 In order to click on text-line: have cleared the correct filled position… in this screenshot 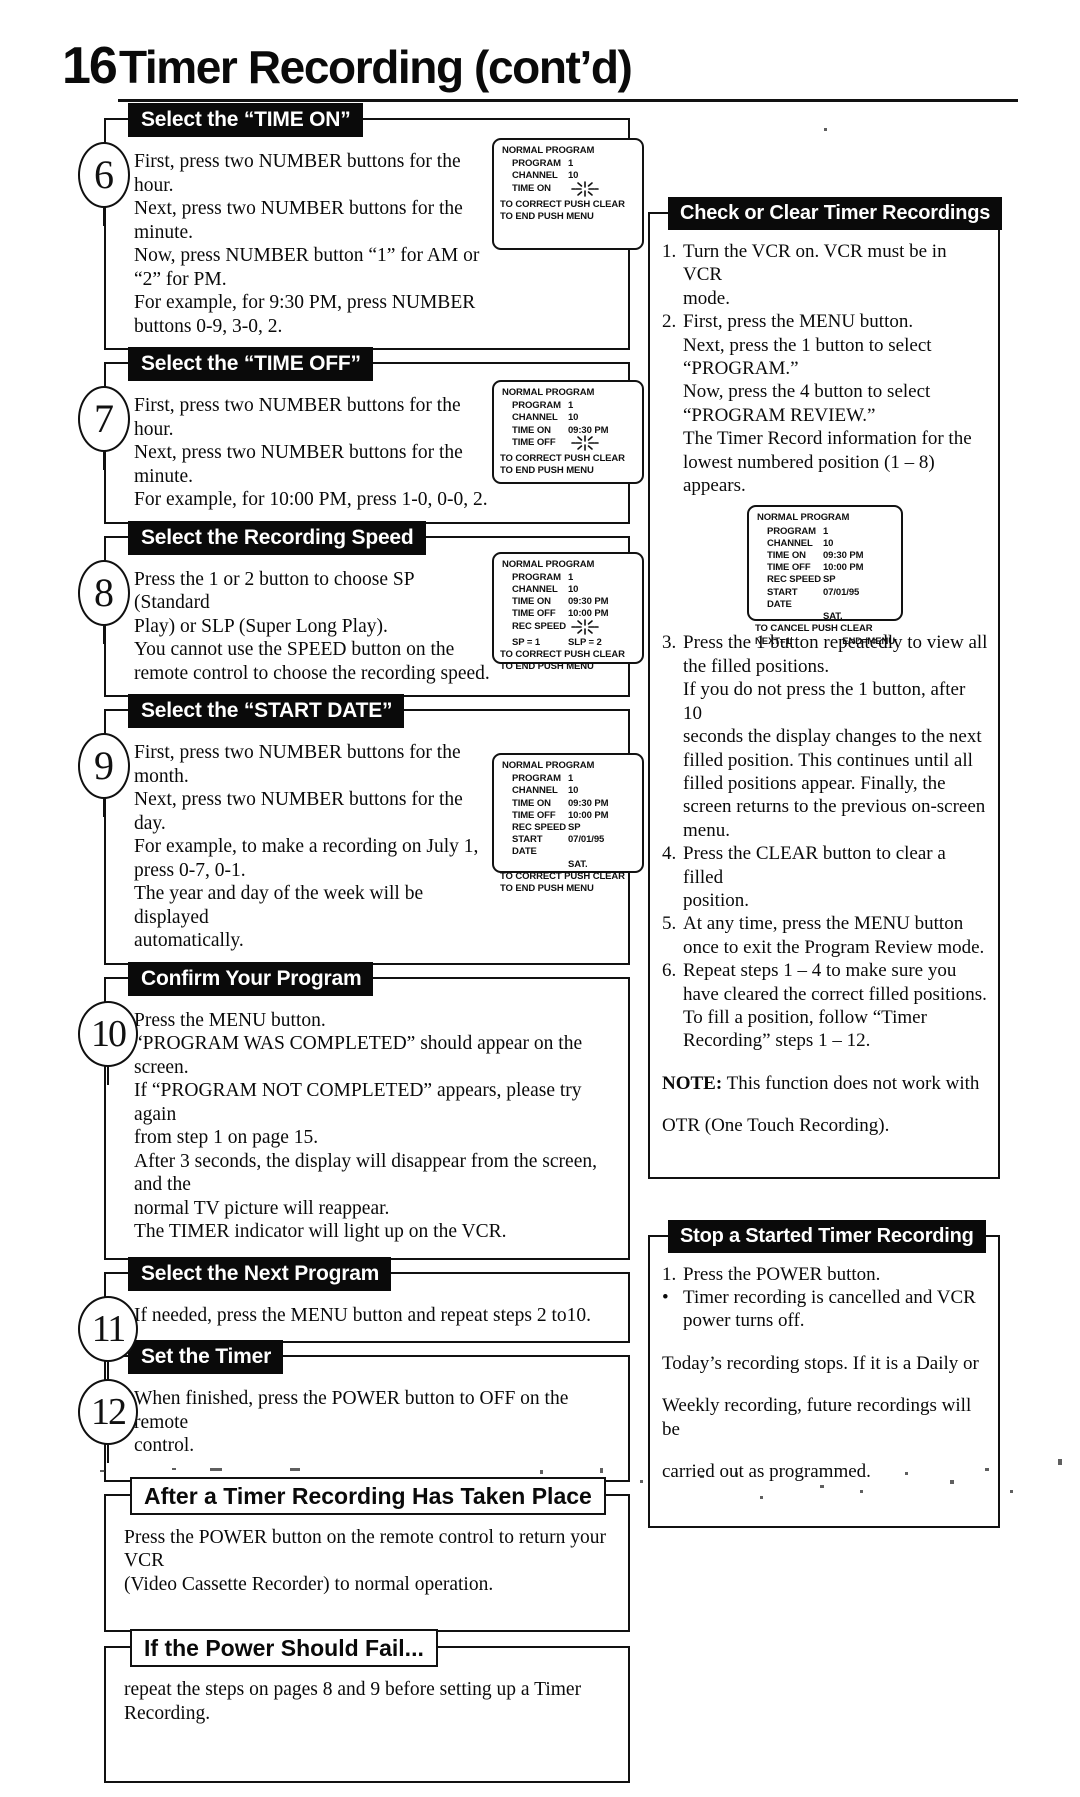, I will do `click(835, 994)`.